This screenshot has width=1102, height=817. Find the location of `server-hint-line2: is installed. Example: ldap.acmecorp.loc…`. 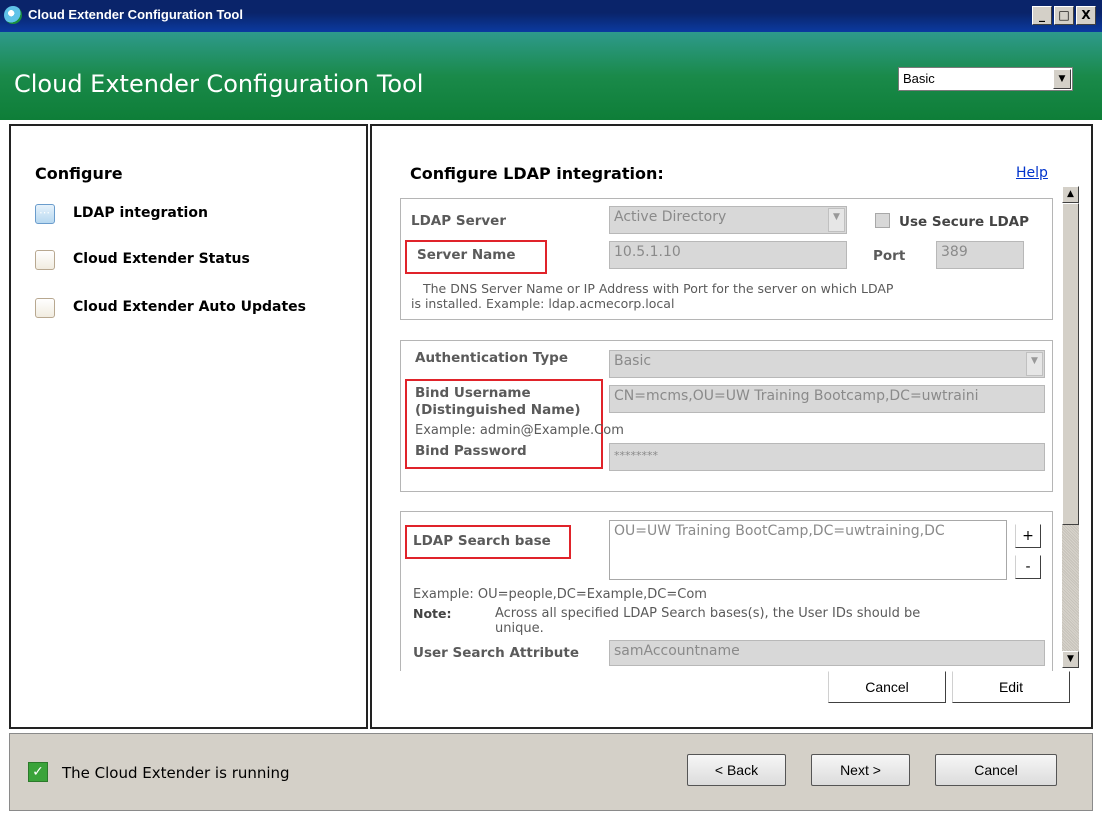

server-hint-line2: is installed. Example: ldap.acmecorp.loc… is located at coordinates (543, 303).